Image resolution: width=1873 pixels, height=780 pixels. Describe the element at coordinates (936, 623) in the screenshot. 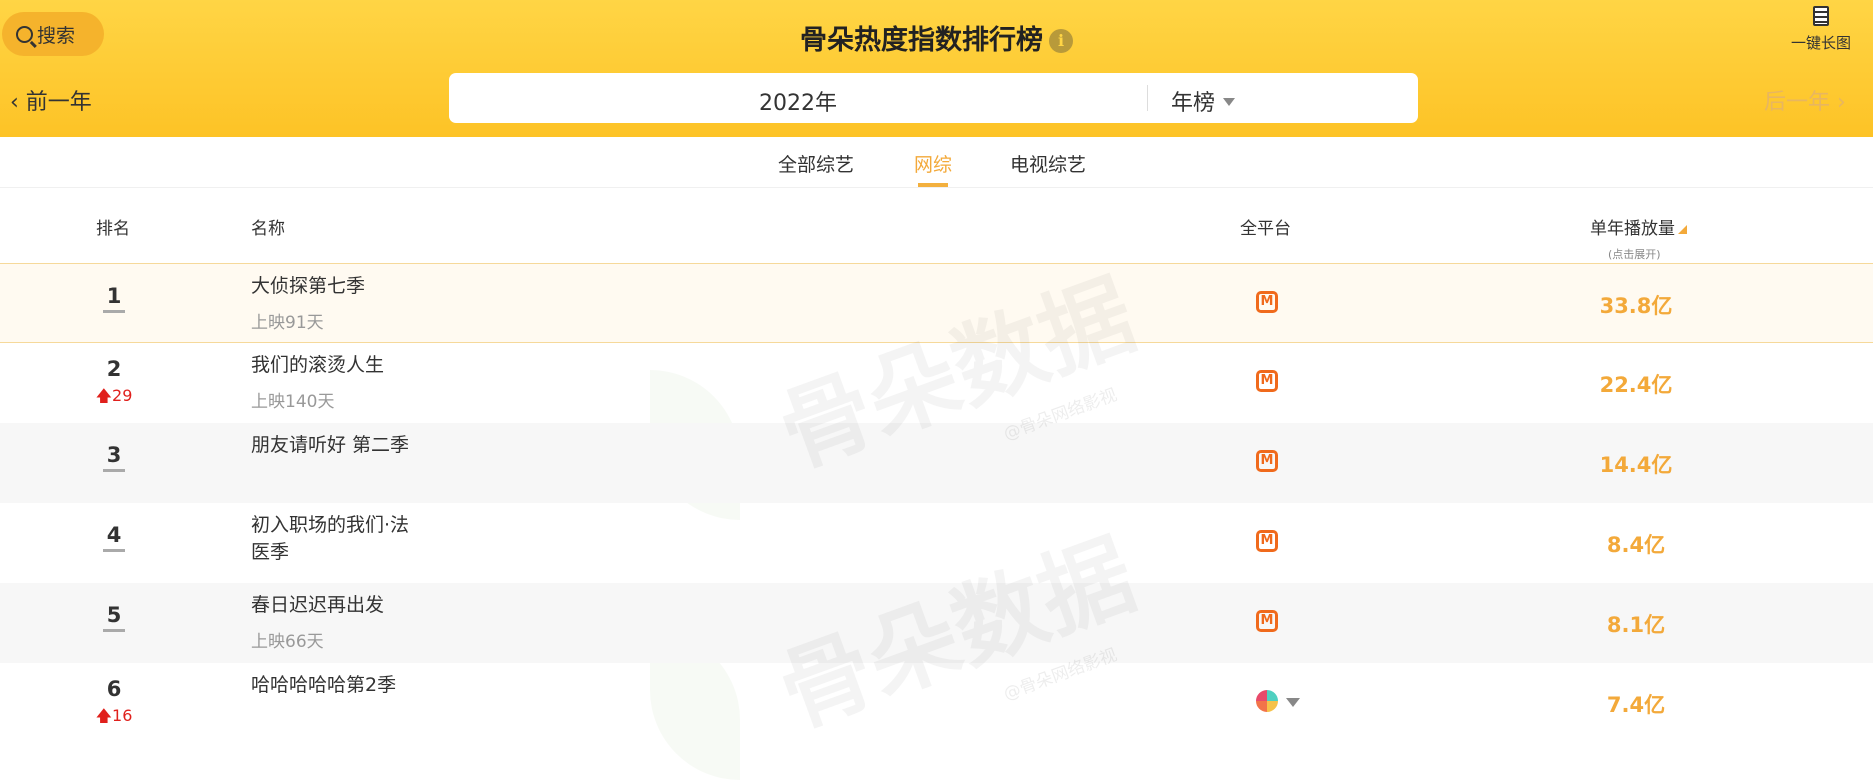

I see `table-row: 5 春日迟迟再出发上映66天 M 8.1亿` at that location.